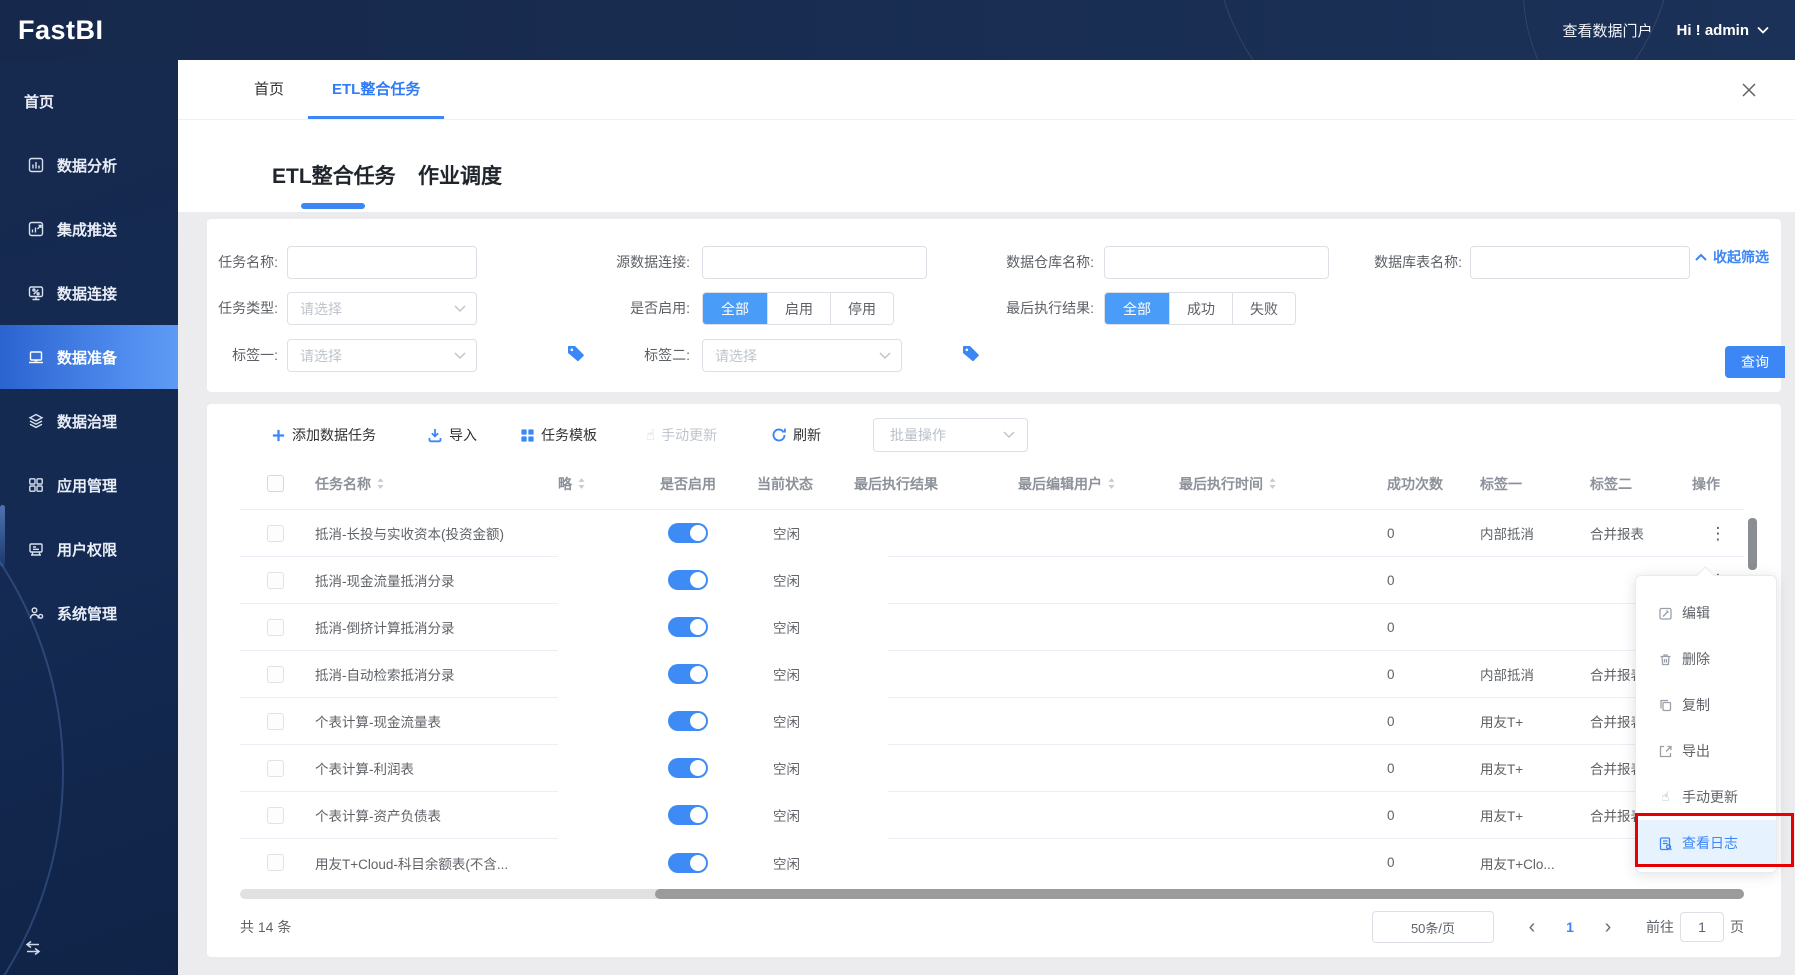  What do you see at coordinates (1749, 90) in the screenshot?
I see `close-icon` at bounding box center [1749, 90].